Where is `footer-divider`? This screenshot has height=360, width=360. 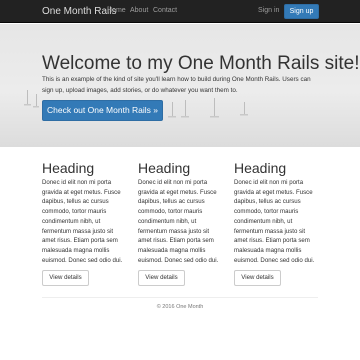
footer-divider is located at coordinates (180, 297).